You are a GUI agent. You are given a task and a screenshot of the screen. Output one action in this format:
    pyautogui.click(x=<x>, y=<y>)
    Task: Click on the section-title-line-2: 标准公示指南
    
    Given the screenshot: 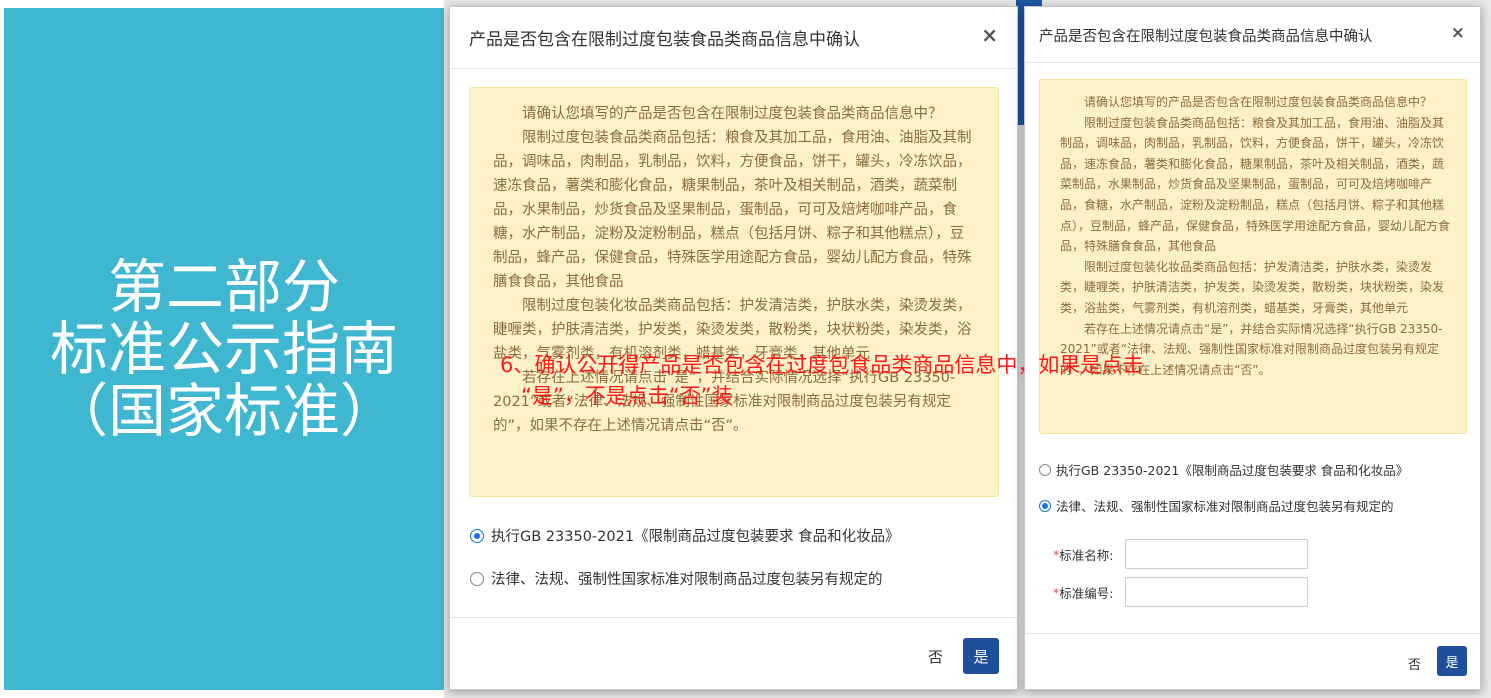 What is the action you would take?
    pyautogui.click(x=223, y=349)
    